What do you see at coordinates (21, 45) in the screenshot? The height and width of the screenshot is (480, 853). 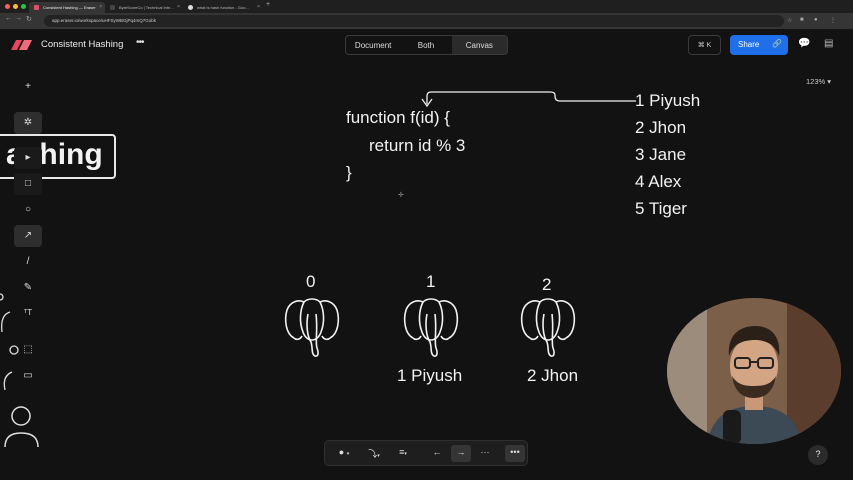 I see `eraser-logo-icon` at bounding box center [21, 45].